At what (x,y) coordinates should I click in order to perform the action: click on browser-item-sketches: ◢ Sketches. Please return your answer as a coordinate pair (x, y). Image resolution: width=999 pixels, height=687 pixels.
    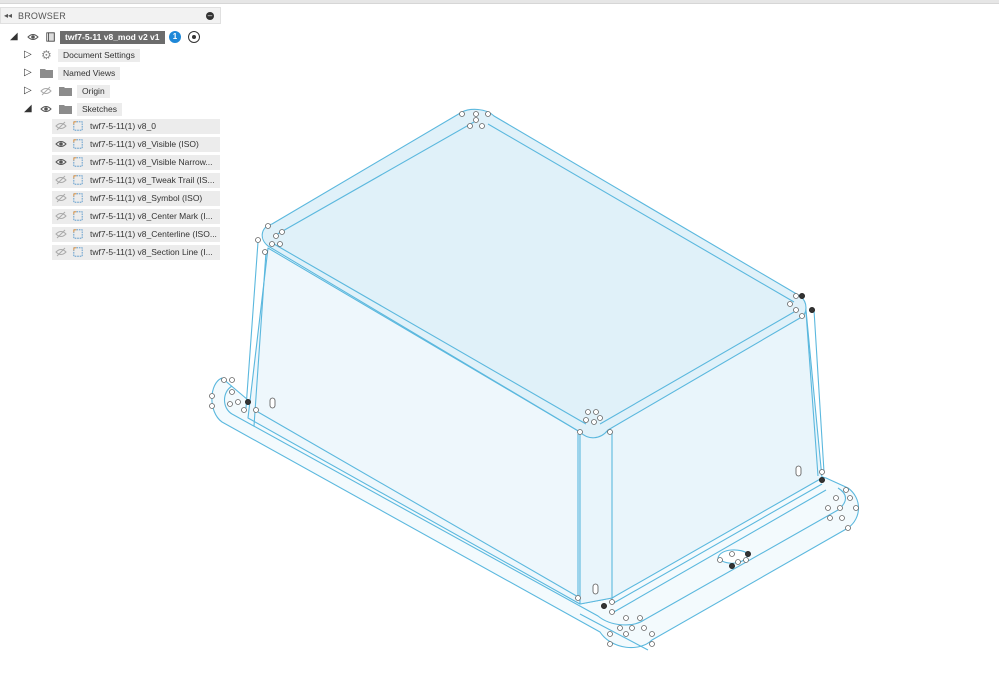
    Looking at the image, I should click on (111, 109).